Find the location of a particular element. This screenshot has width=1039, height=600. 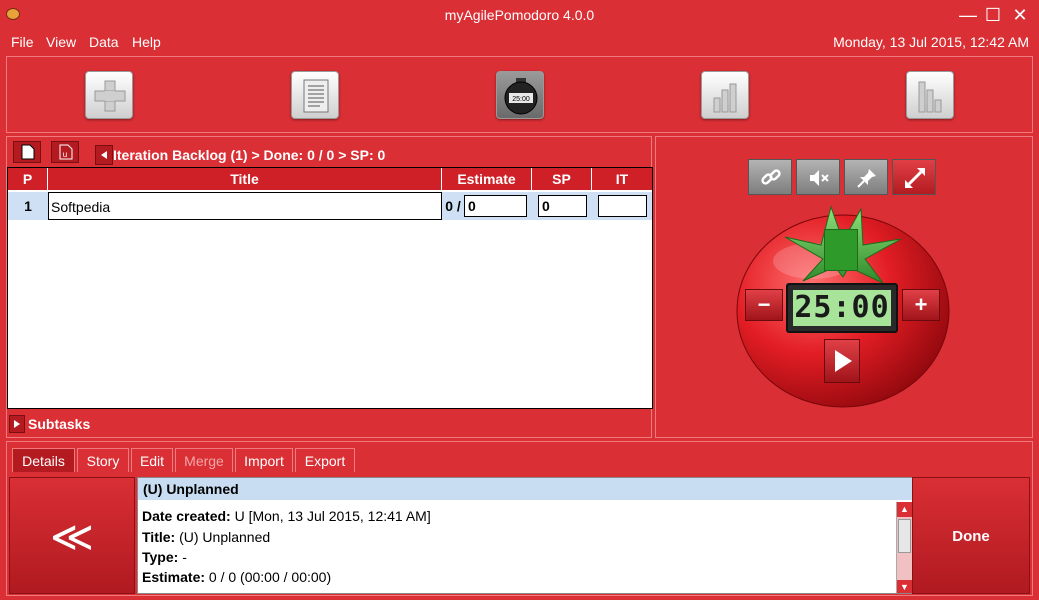

triangle-right-icon is located at coordinates (17, 424).